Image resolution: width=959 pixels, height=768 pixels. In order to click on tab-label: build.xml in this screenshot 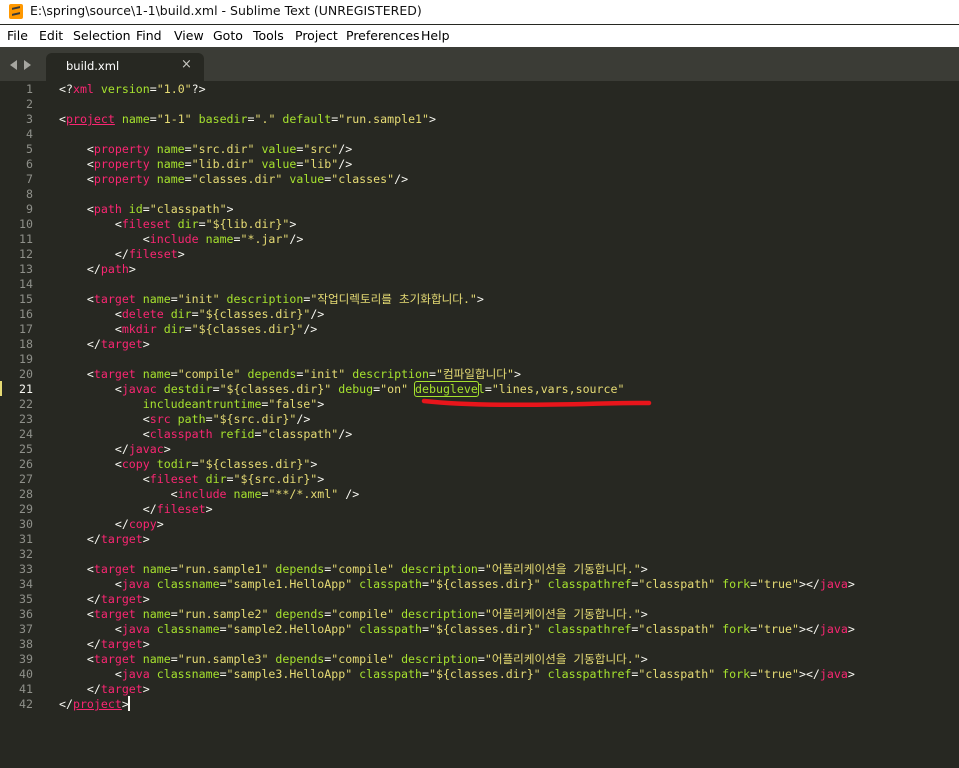, I will do `click(93, 66)`.